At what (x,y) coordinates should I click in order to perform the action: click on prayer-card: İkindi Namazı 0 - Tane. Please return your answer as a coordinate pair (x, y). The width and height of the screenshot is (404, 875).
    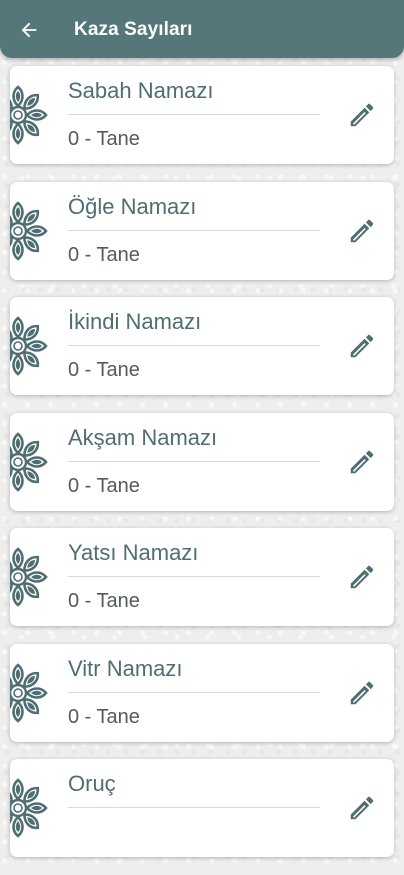
    Looking at the image, I should click on (202, 346).